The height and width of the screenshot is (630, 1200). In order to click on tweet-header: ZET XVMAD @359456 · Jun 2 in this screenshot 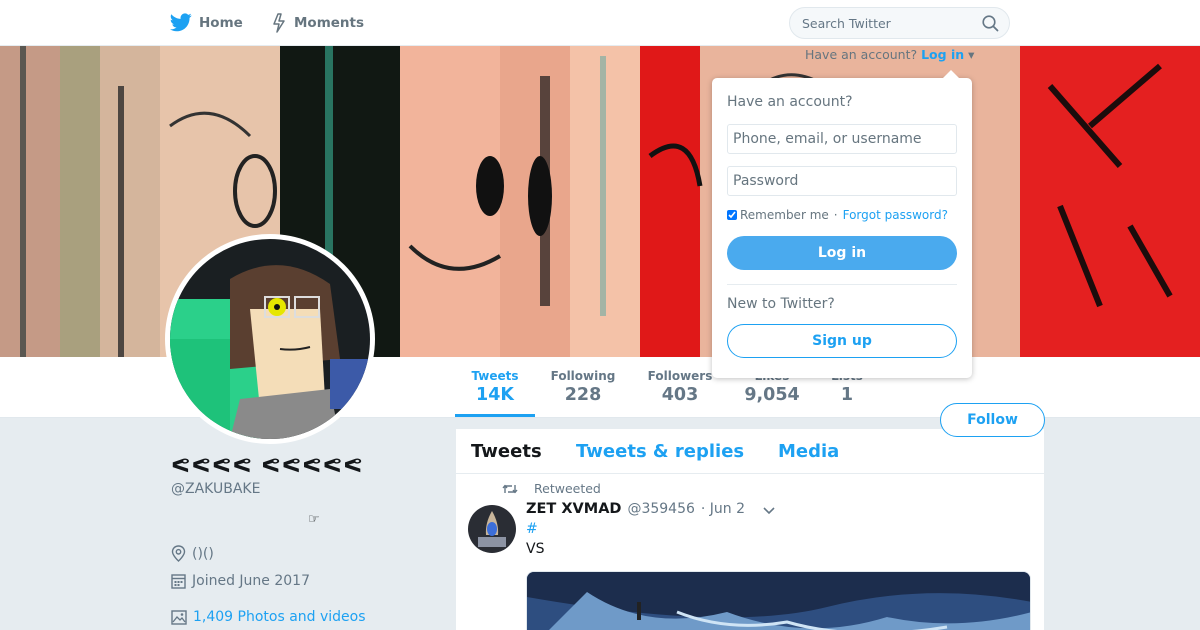, I will do `click(635, 509)`.